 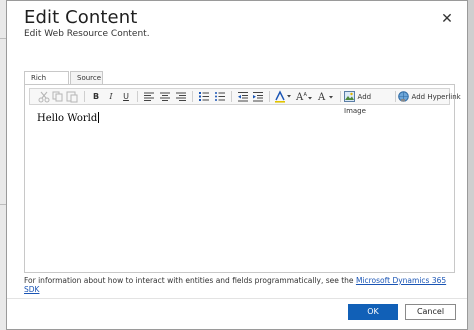 What do you see at coordinates (165, 96) in the screenshot?
I see `align-center-icon` at bounding box center [165, 96].